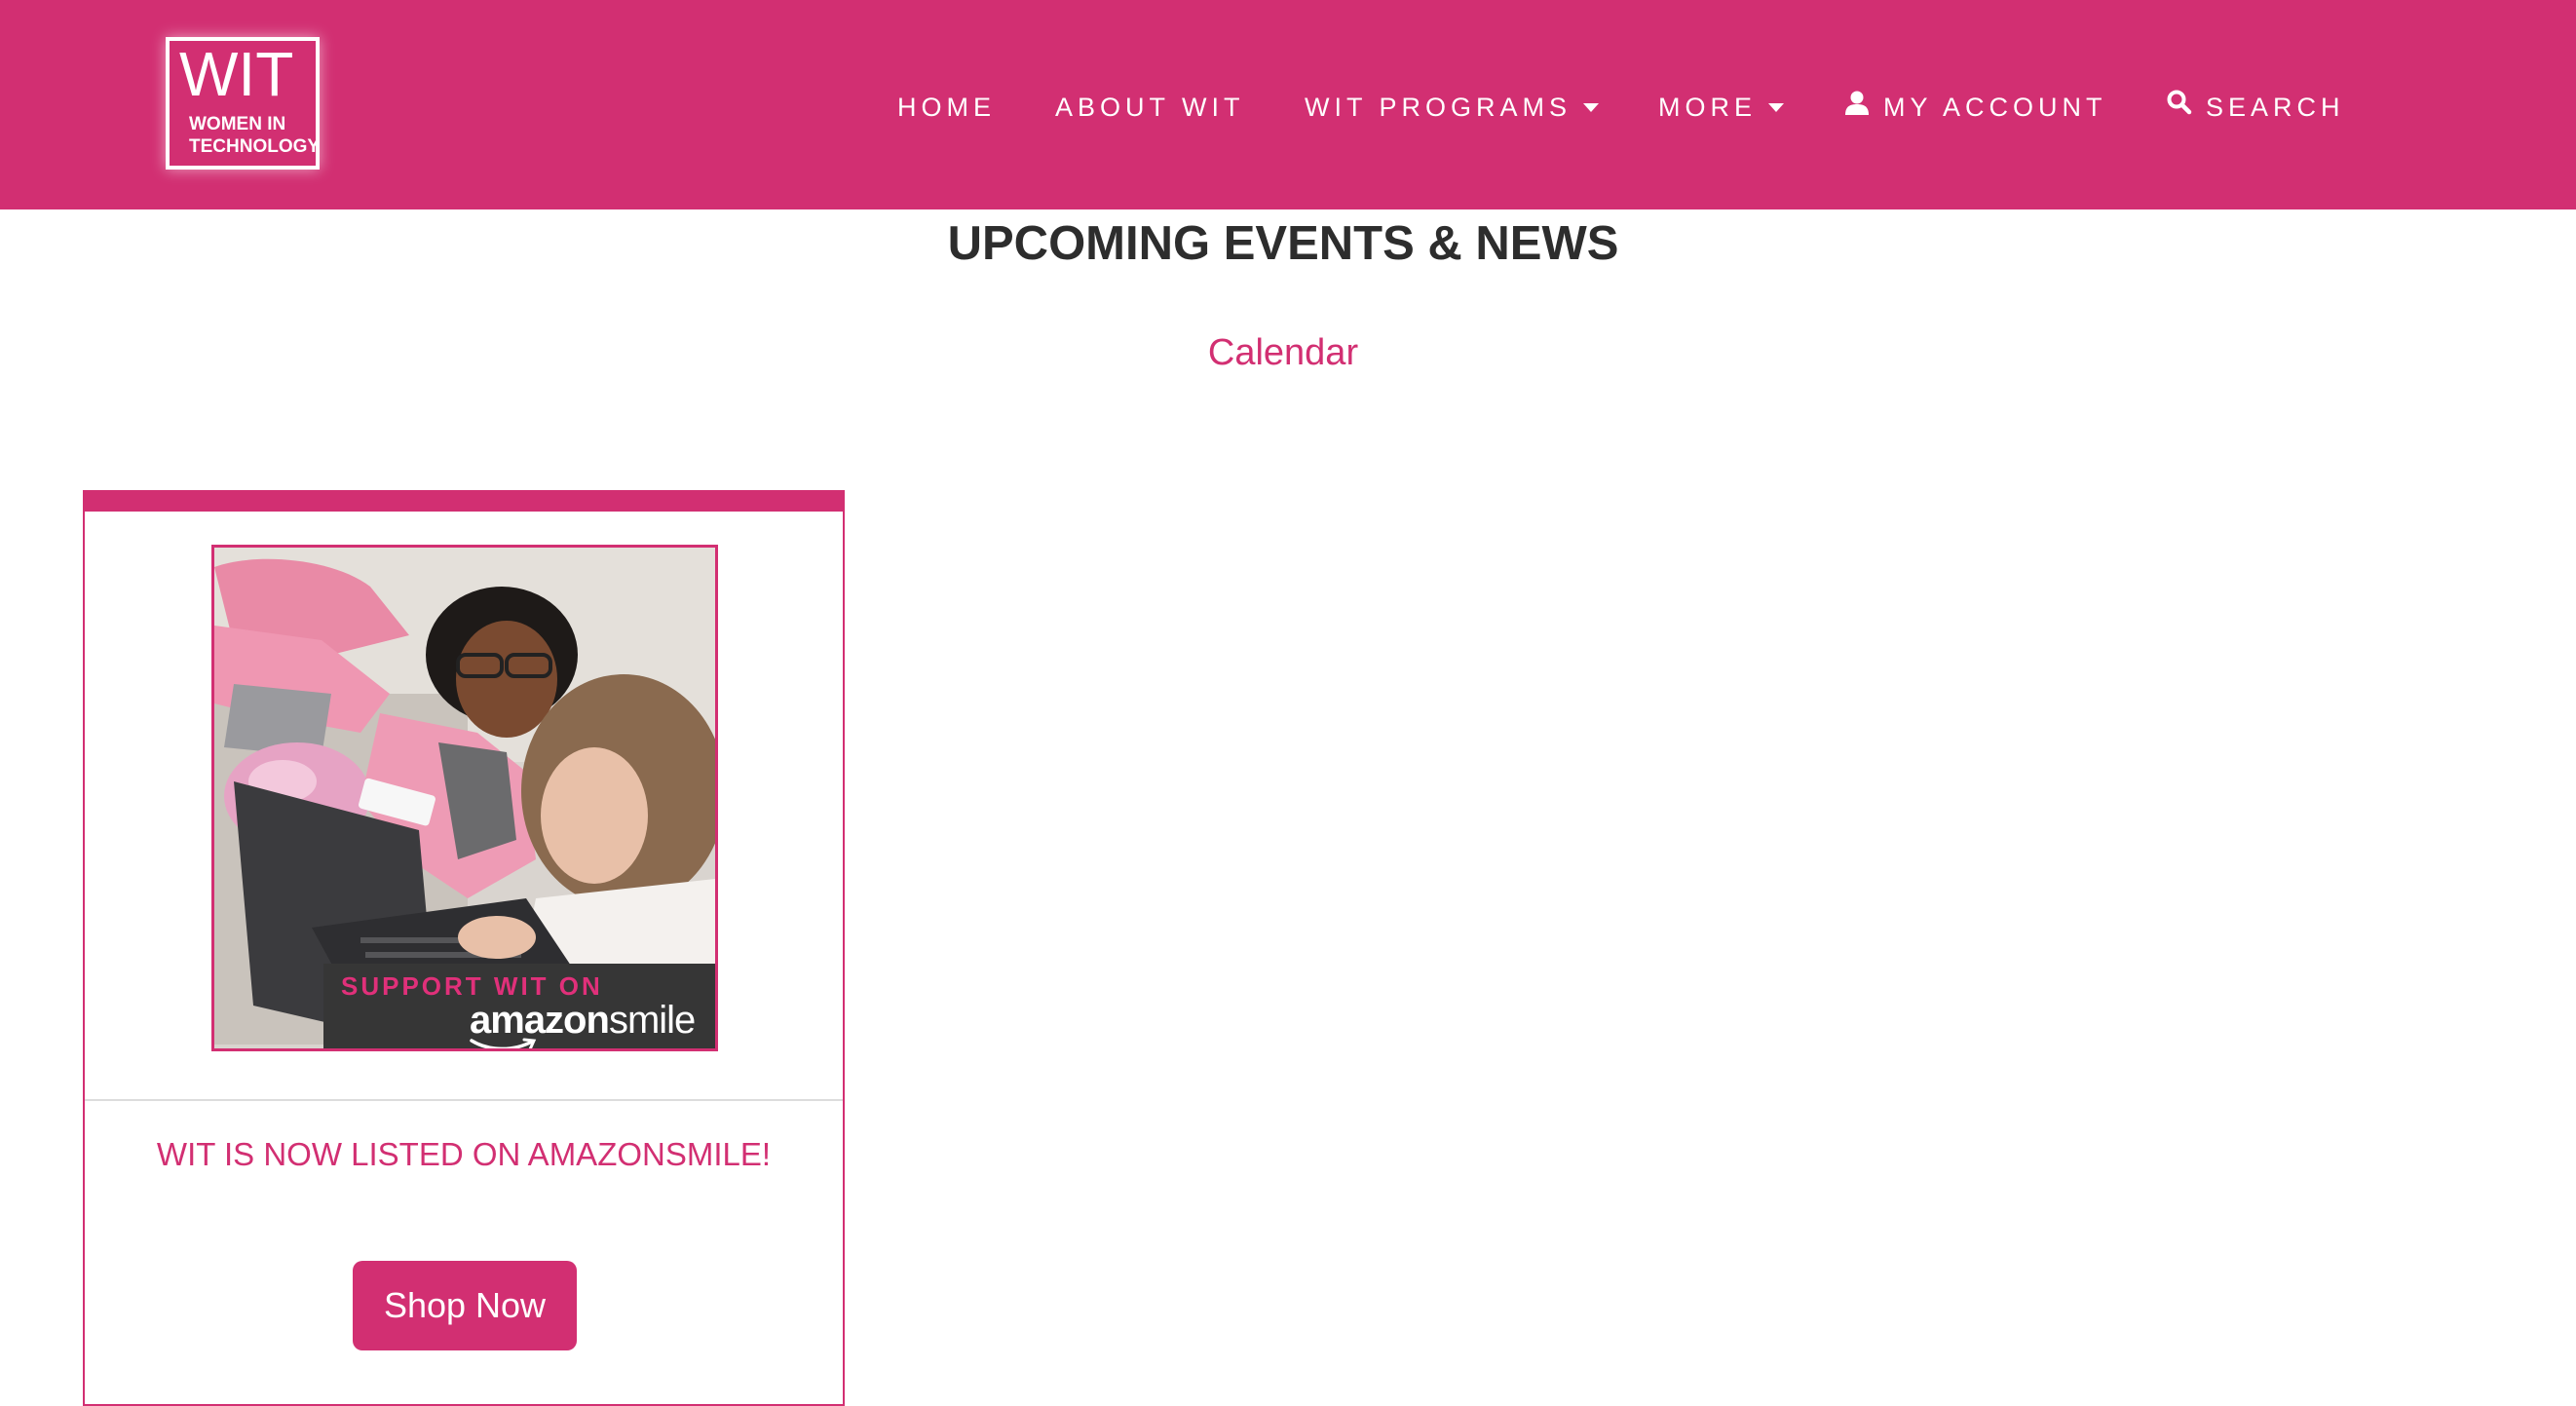 This screenshot has height=1406, width=2576. I want to click on nav-item-home: HOME, so click(946, 107).